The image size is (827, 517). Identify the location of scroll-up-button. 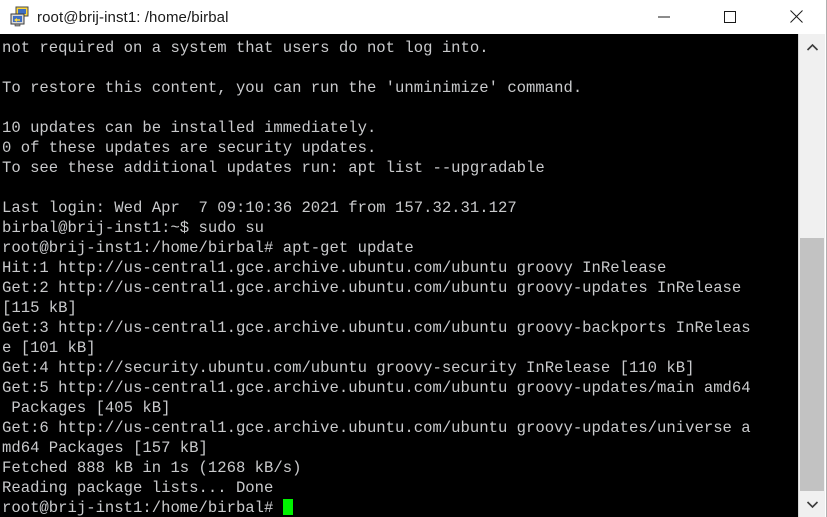
(812, 47).